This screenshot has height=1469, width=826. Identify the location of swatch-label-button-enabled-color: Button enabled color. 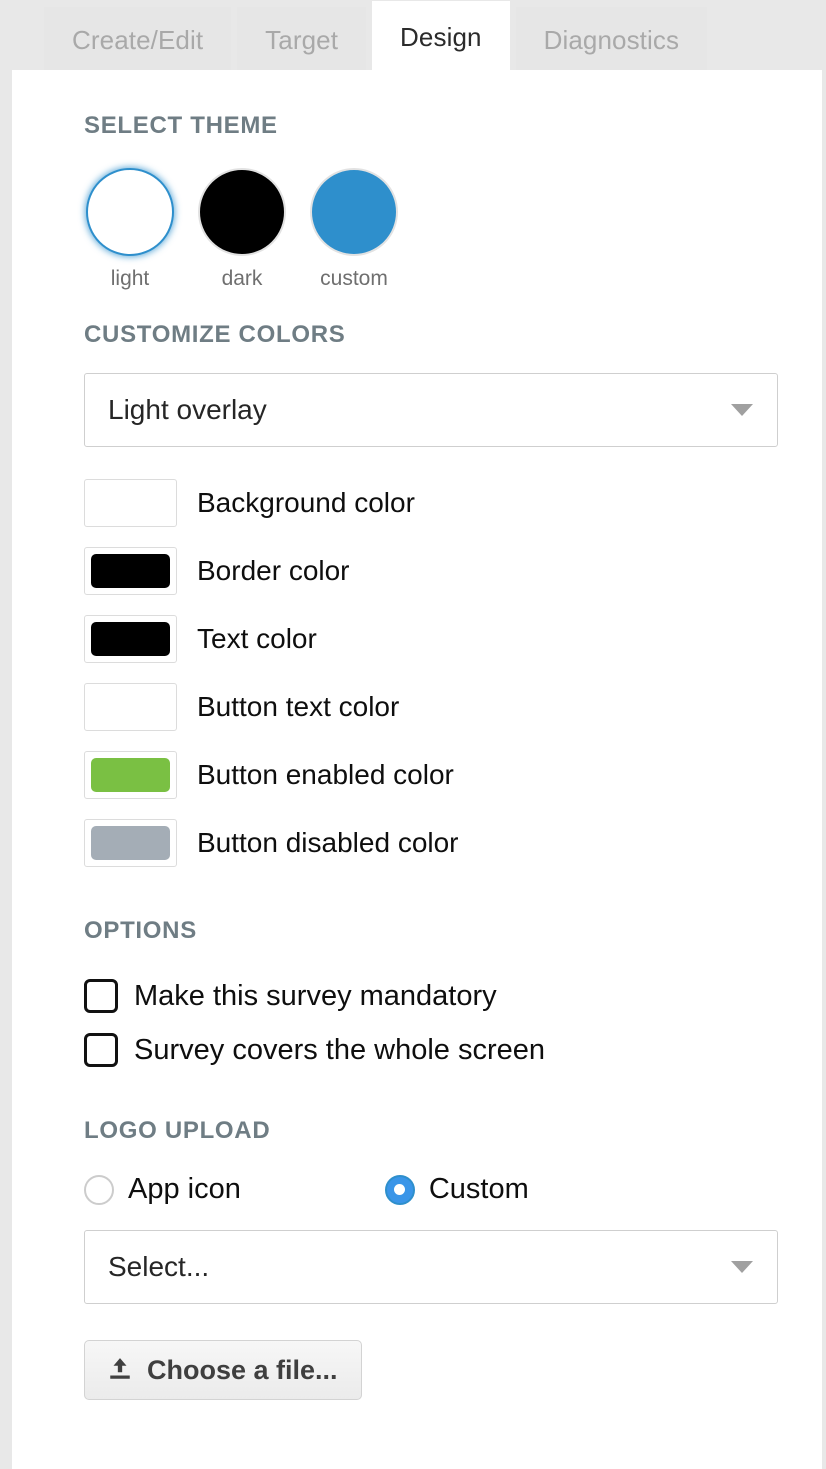
(325, 774).